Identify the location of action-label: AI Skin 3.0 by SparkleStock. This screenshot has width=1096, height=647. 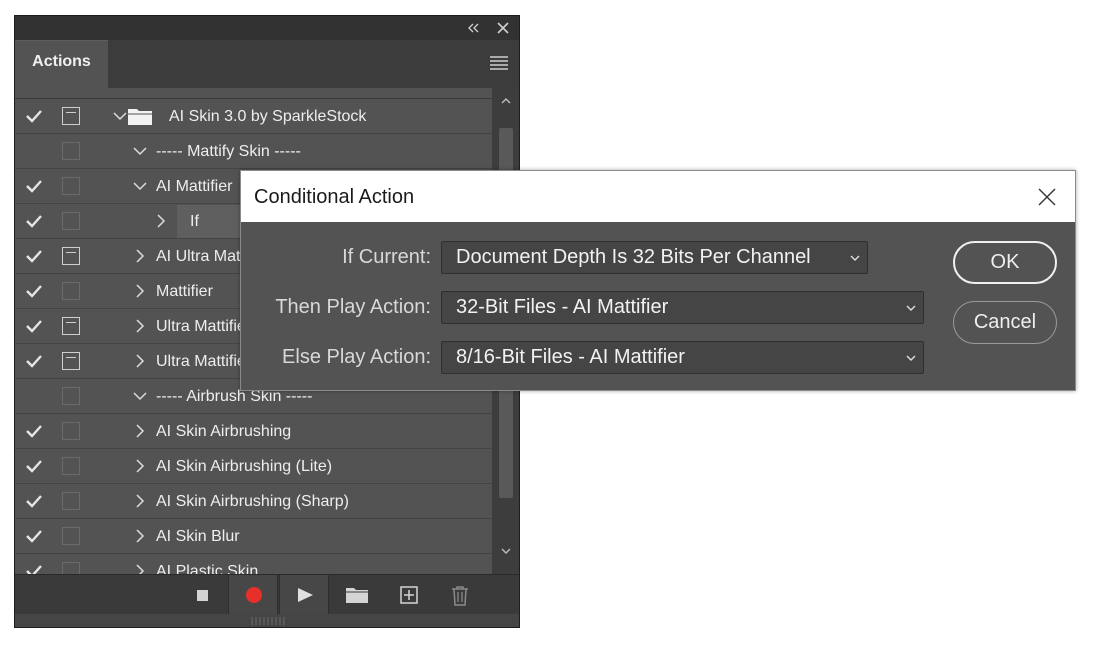
(268, 116).